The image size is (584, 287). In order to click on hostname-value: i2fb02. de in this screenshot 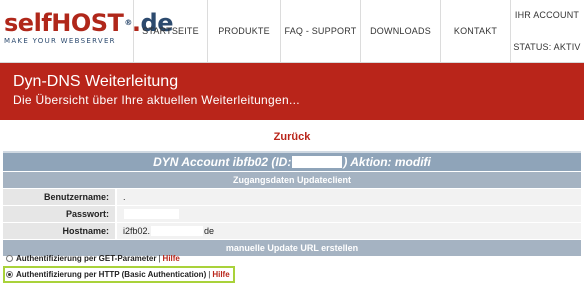, I will do `click(348, 231)`.